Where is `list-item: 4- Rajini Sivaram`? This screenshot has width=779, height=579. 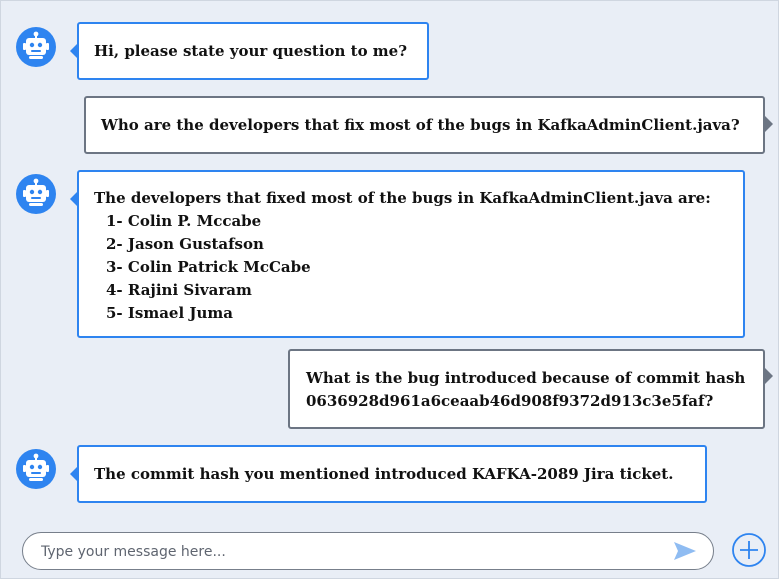
list-item: 4- Rajini Sivaram is located at coordinates (179, 290).